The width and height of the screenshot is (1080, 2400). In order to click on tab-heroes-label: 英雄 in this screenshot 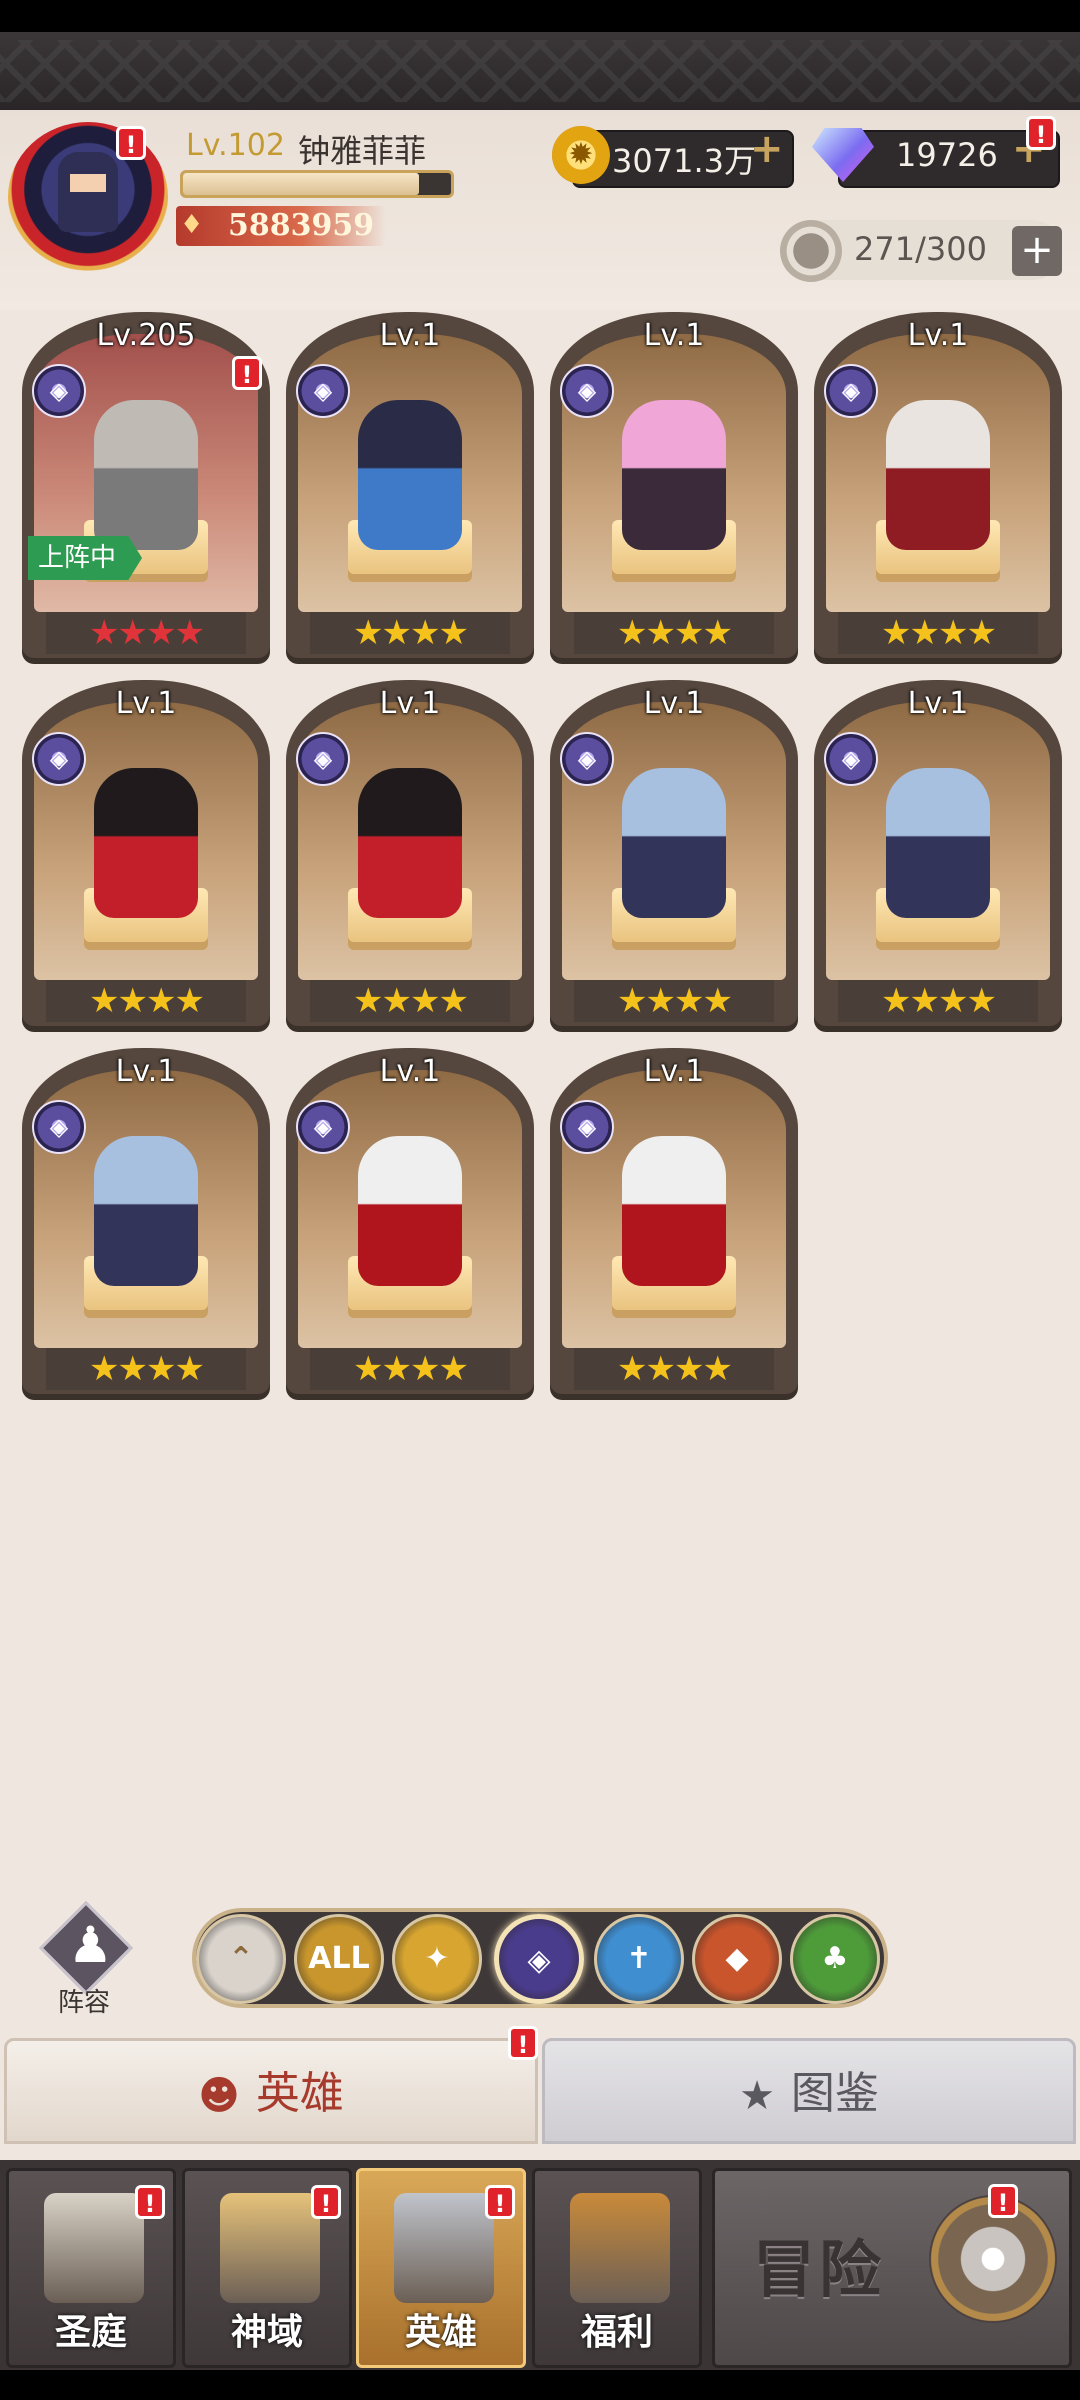, I will do `click(299, 2093)`.